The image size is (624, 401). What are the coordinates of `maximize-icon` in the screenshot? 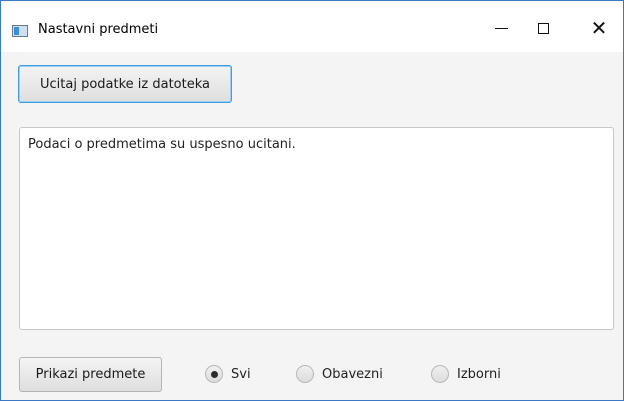 It's located at (543, 28).